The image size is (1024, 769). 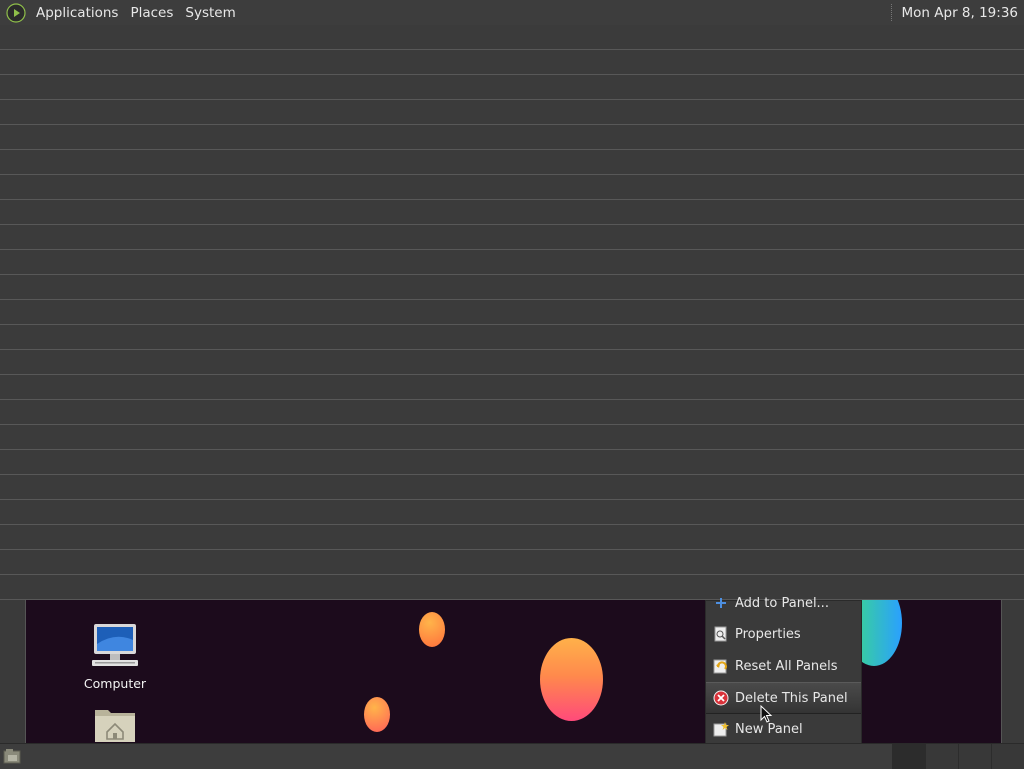 I want to click on places-menu: Places, so click(x=151, y=13).